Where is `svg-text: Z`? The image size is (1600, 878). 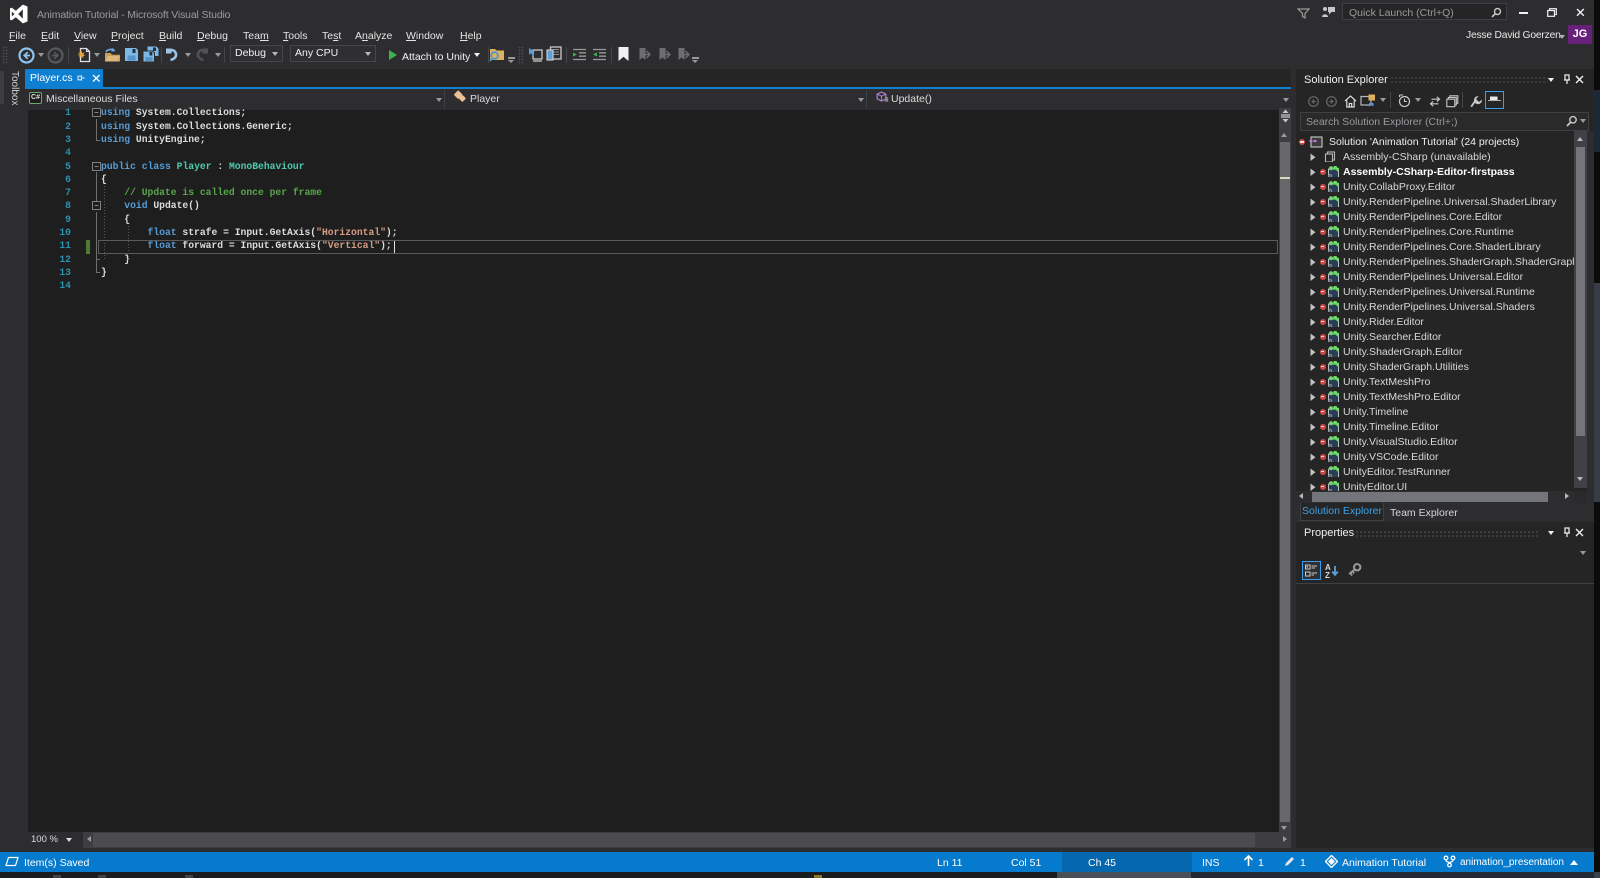
svg-text: Z is located at coordinates (1327, 574).